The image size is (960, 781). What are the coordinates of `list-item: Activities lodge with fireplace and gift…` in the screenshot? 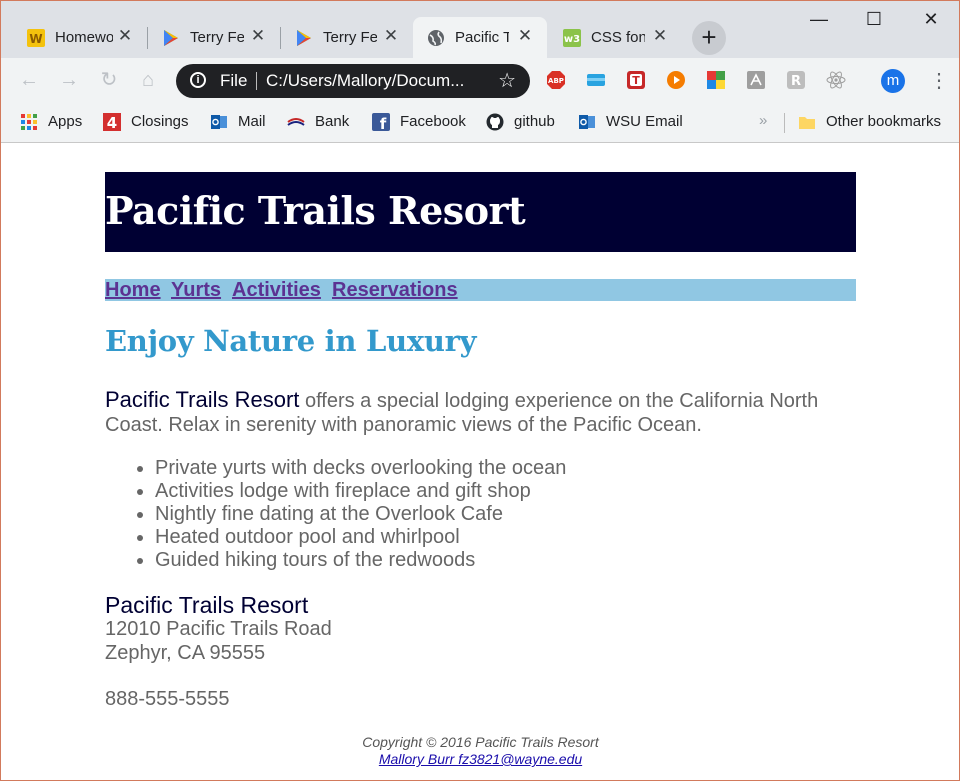 It's located at (360, 491).